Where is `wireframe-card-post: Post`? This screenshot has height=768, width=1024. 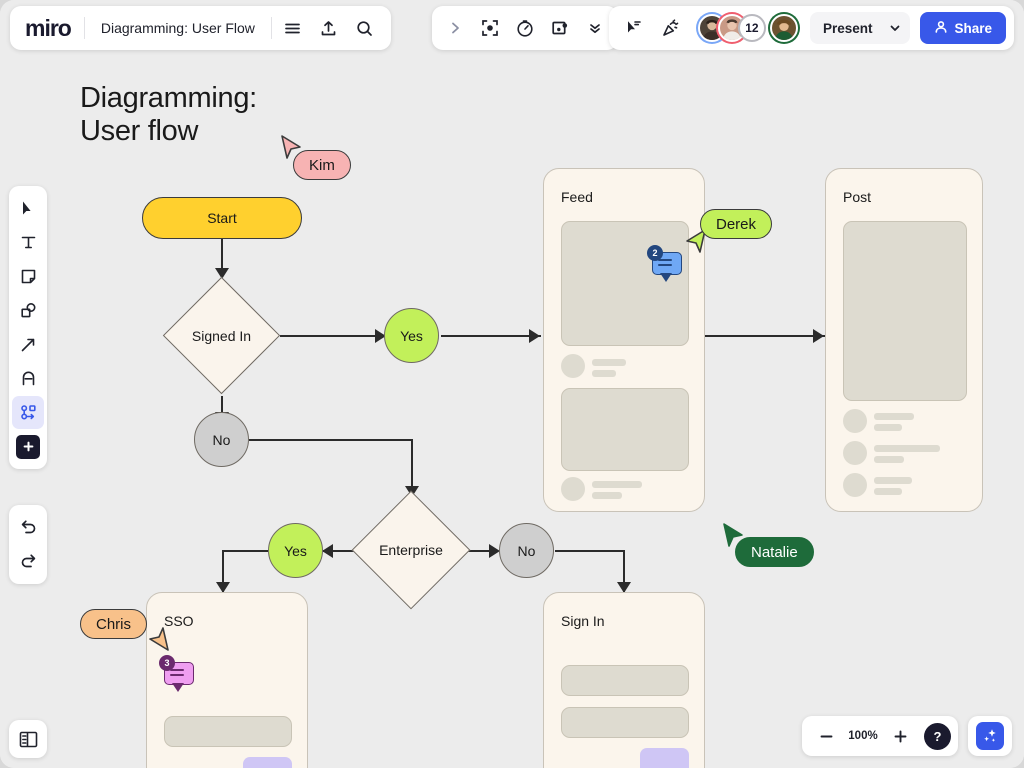
wireframe-card-post: Post is located at coordinates (904, 340).